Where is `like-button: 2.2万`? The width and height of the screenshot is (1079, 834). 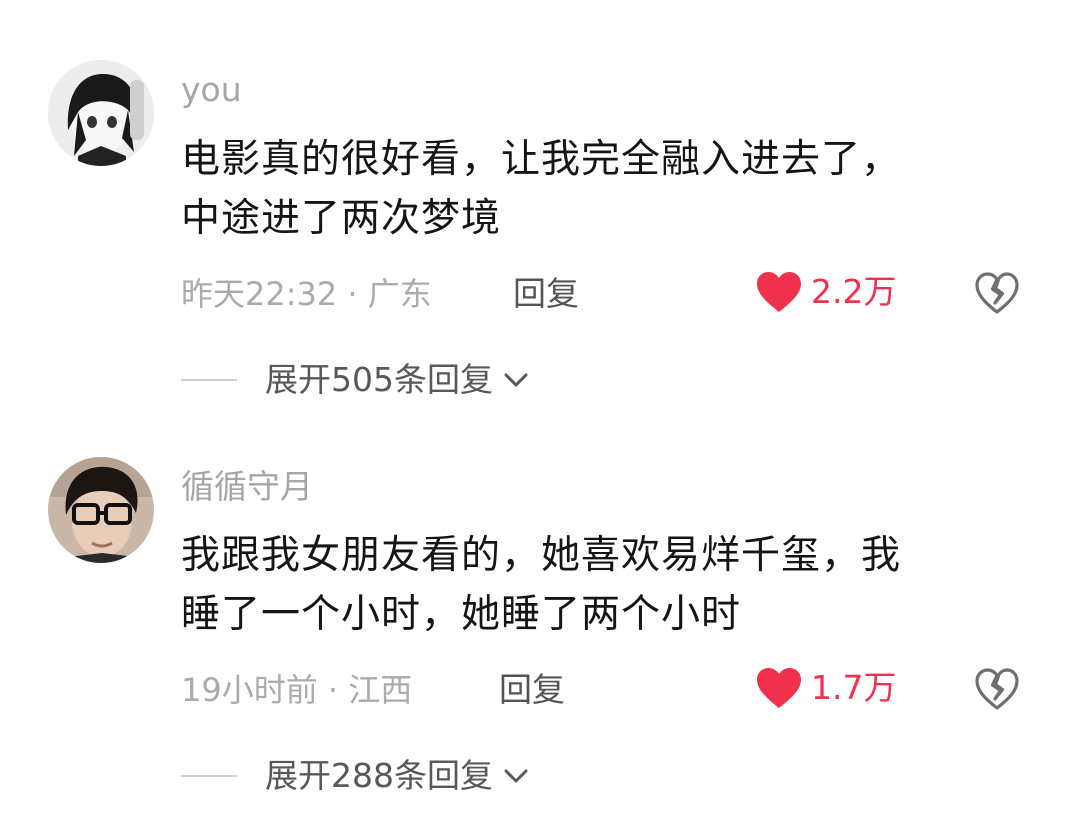 like-button: 2.2万 is located at coordinates (825, 292).